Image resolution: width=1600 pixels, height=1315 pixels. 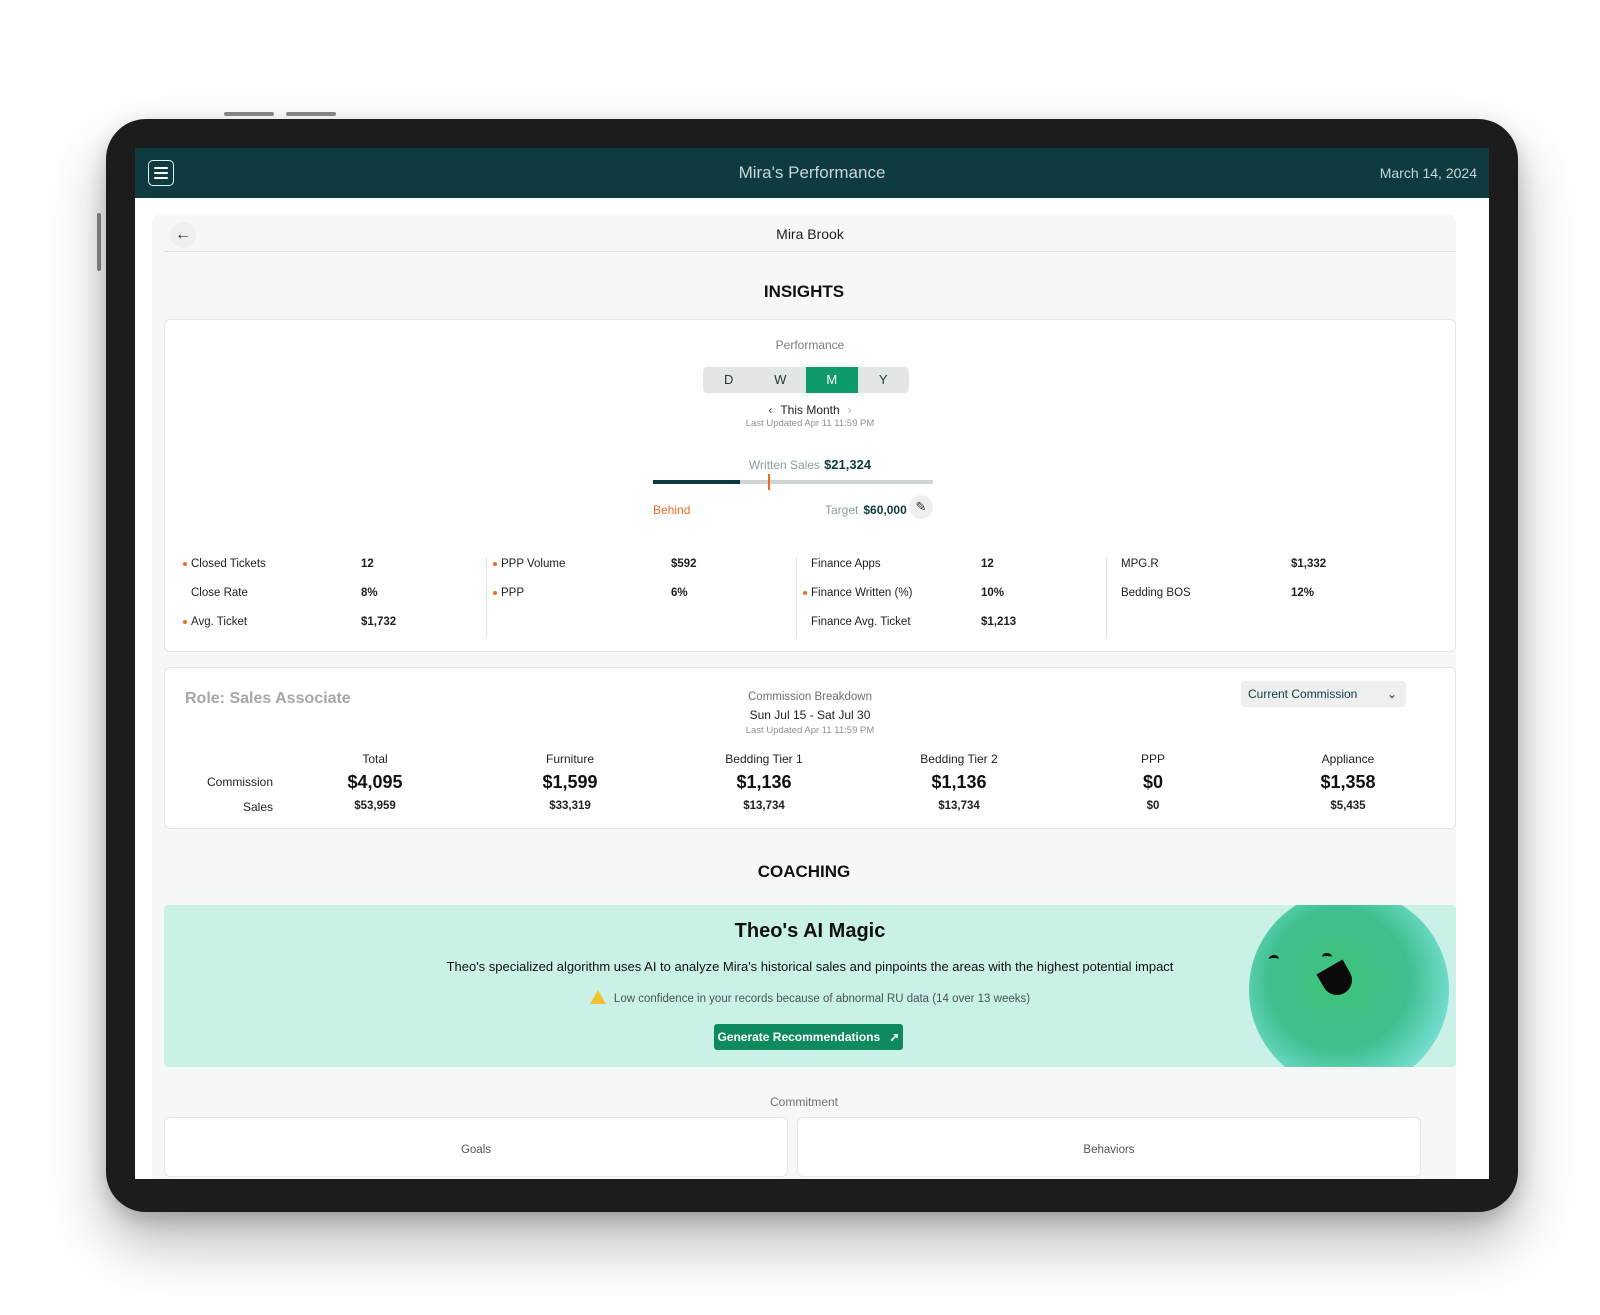 I want to click on row-label-sales: Sales, so click(x=257, y=807).